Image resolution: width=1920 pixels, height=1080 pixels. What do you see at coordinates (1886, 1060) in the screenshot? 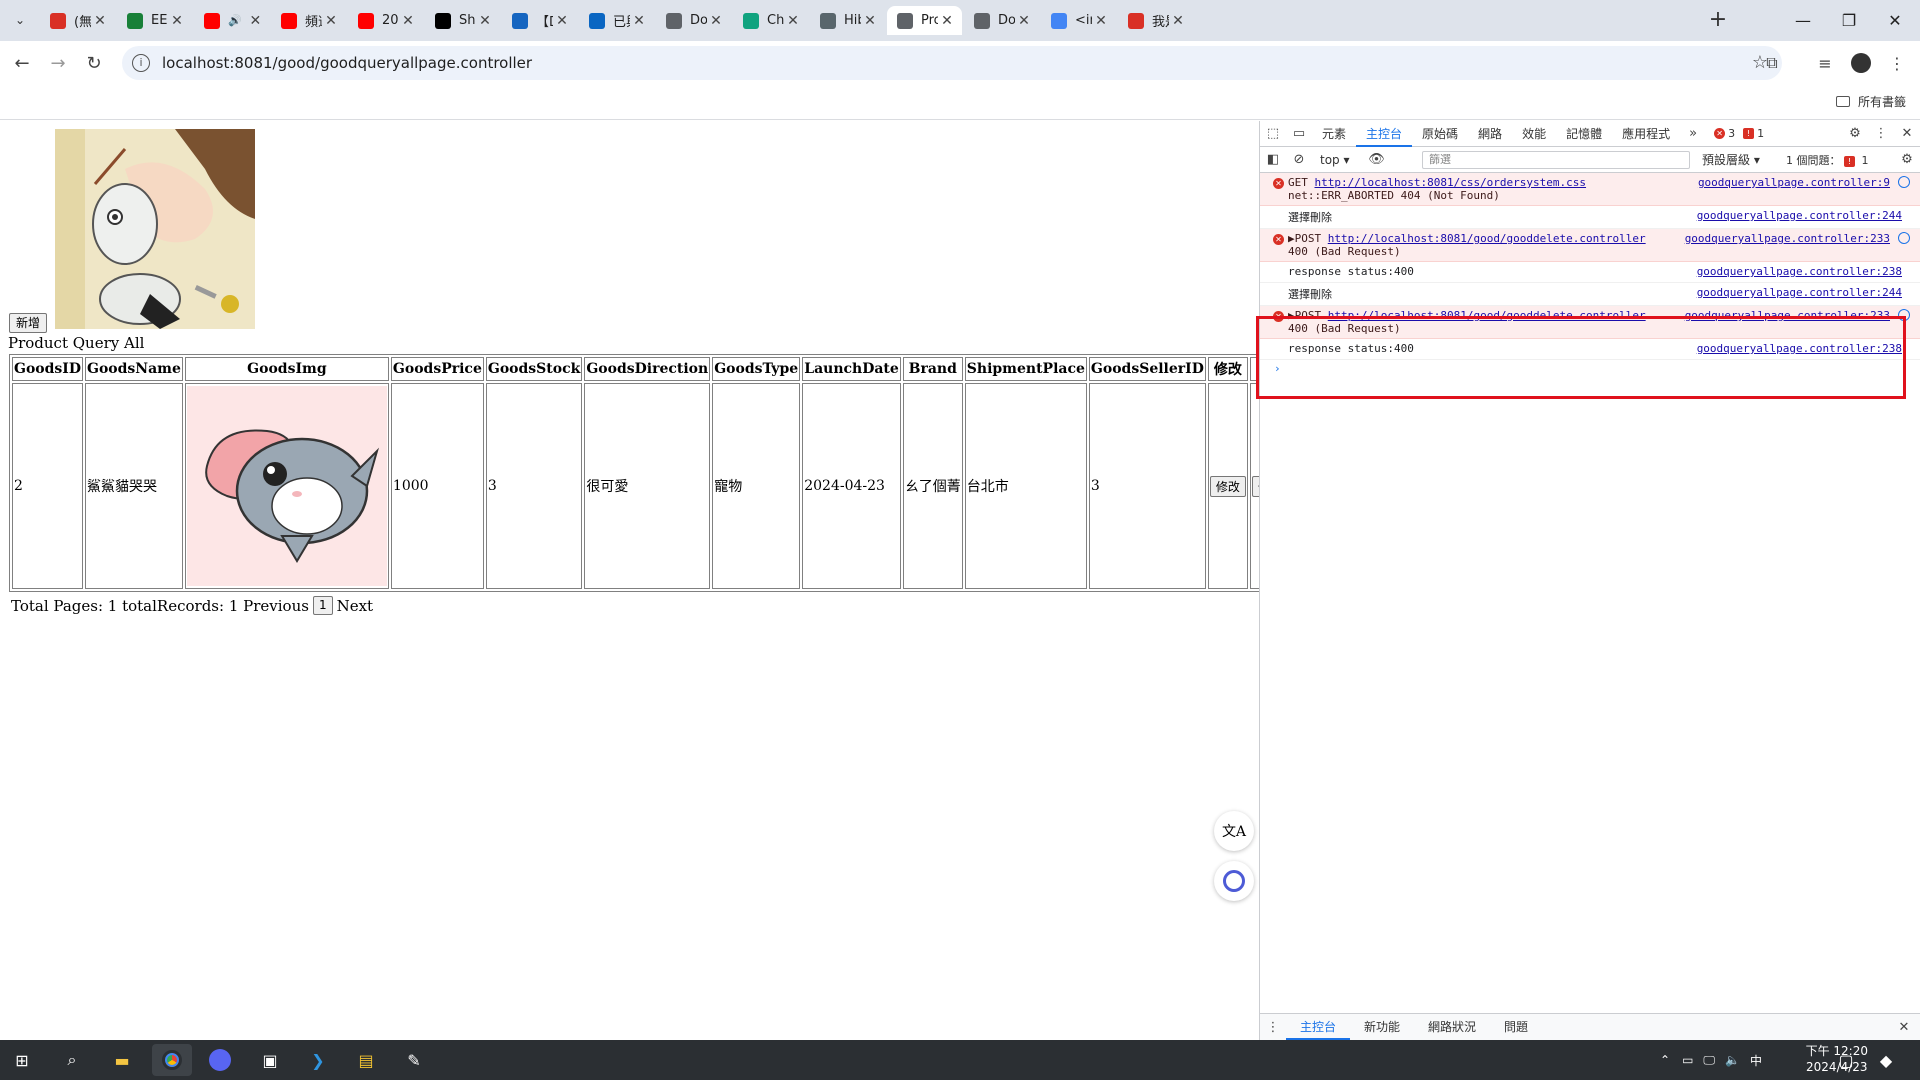
I see `copilot-icon: ◆` at bounding box center [1886, 1060].